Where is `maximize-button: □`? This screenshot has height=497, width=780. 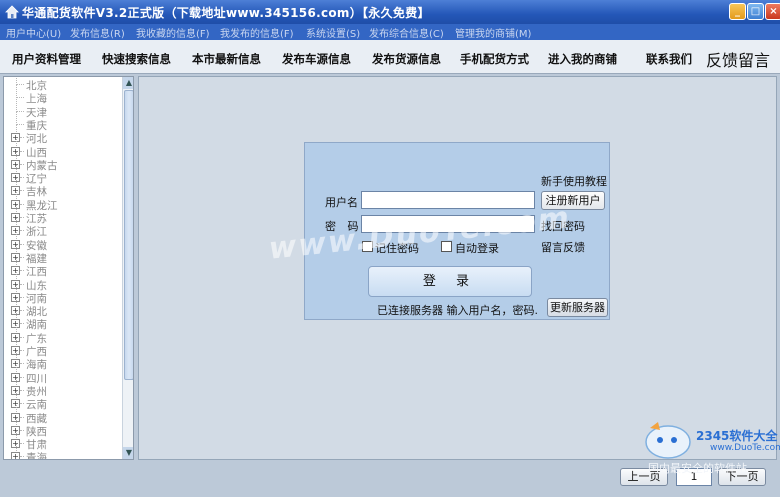
maximize-button: □ is located at coordinates (755, 11).